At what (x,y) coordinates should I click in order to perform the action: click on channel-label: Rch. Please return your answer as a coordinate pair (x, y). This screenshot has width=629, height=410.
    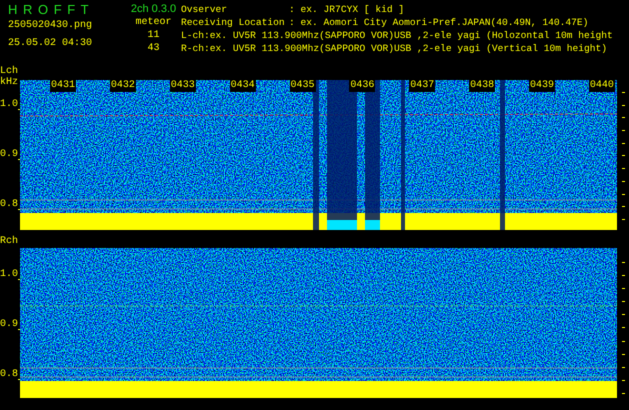
    Looking at the image, I should click on (10, 241).